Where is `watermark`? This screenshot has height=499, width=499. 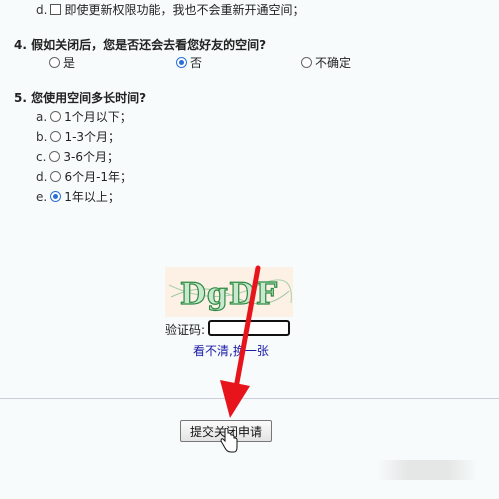
watermark is located at coordinates (428, 470).